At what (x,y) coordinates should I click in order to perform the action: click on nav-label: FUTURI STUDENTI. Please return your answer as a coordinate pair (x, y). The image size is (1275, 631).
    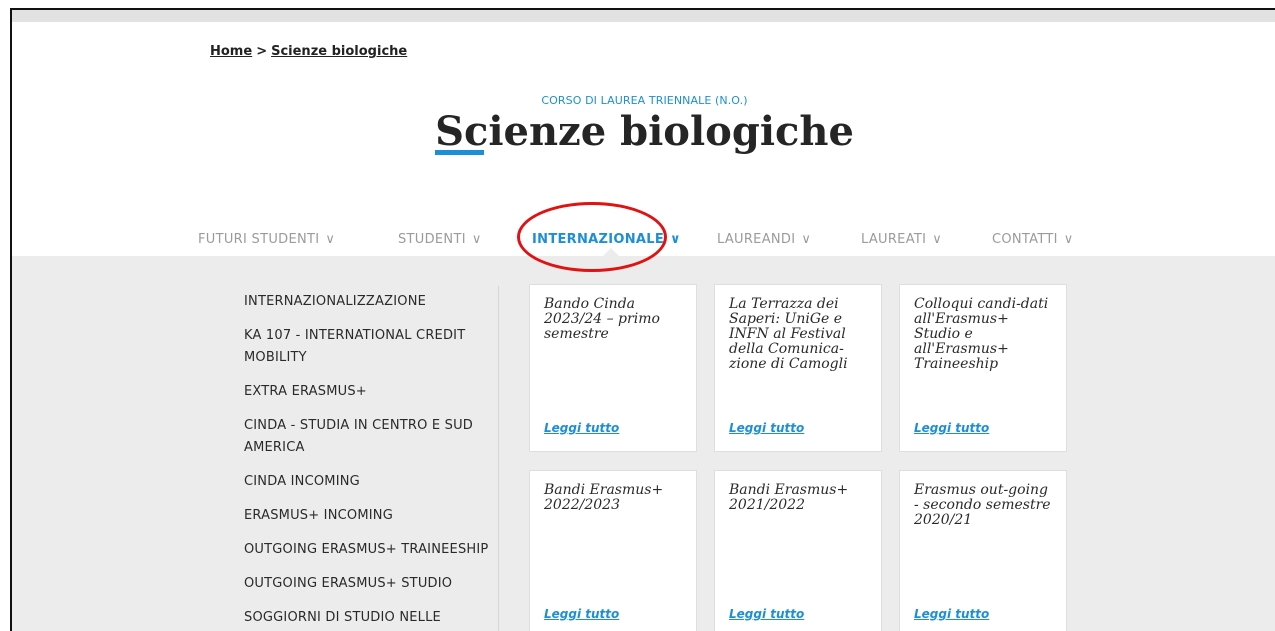
    Looking at the image, I should click on (259, 239).